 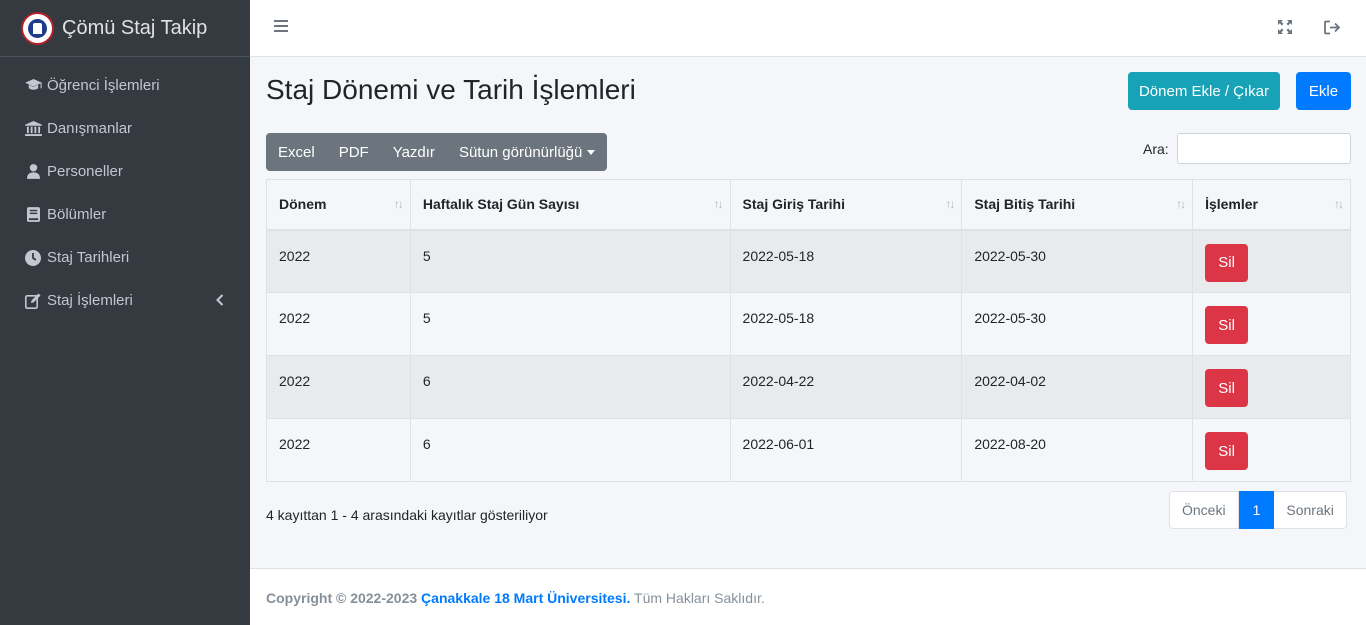 What do you see at coordinates (846, 387) in the screenshot?
I see `cell-giris-tarihi: 2022-04-22` at bounding box center [846, 387].